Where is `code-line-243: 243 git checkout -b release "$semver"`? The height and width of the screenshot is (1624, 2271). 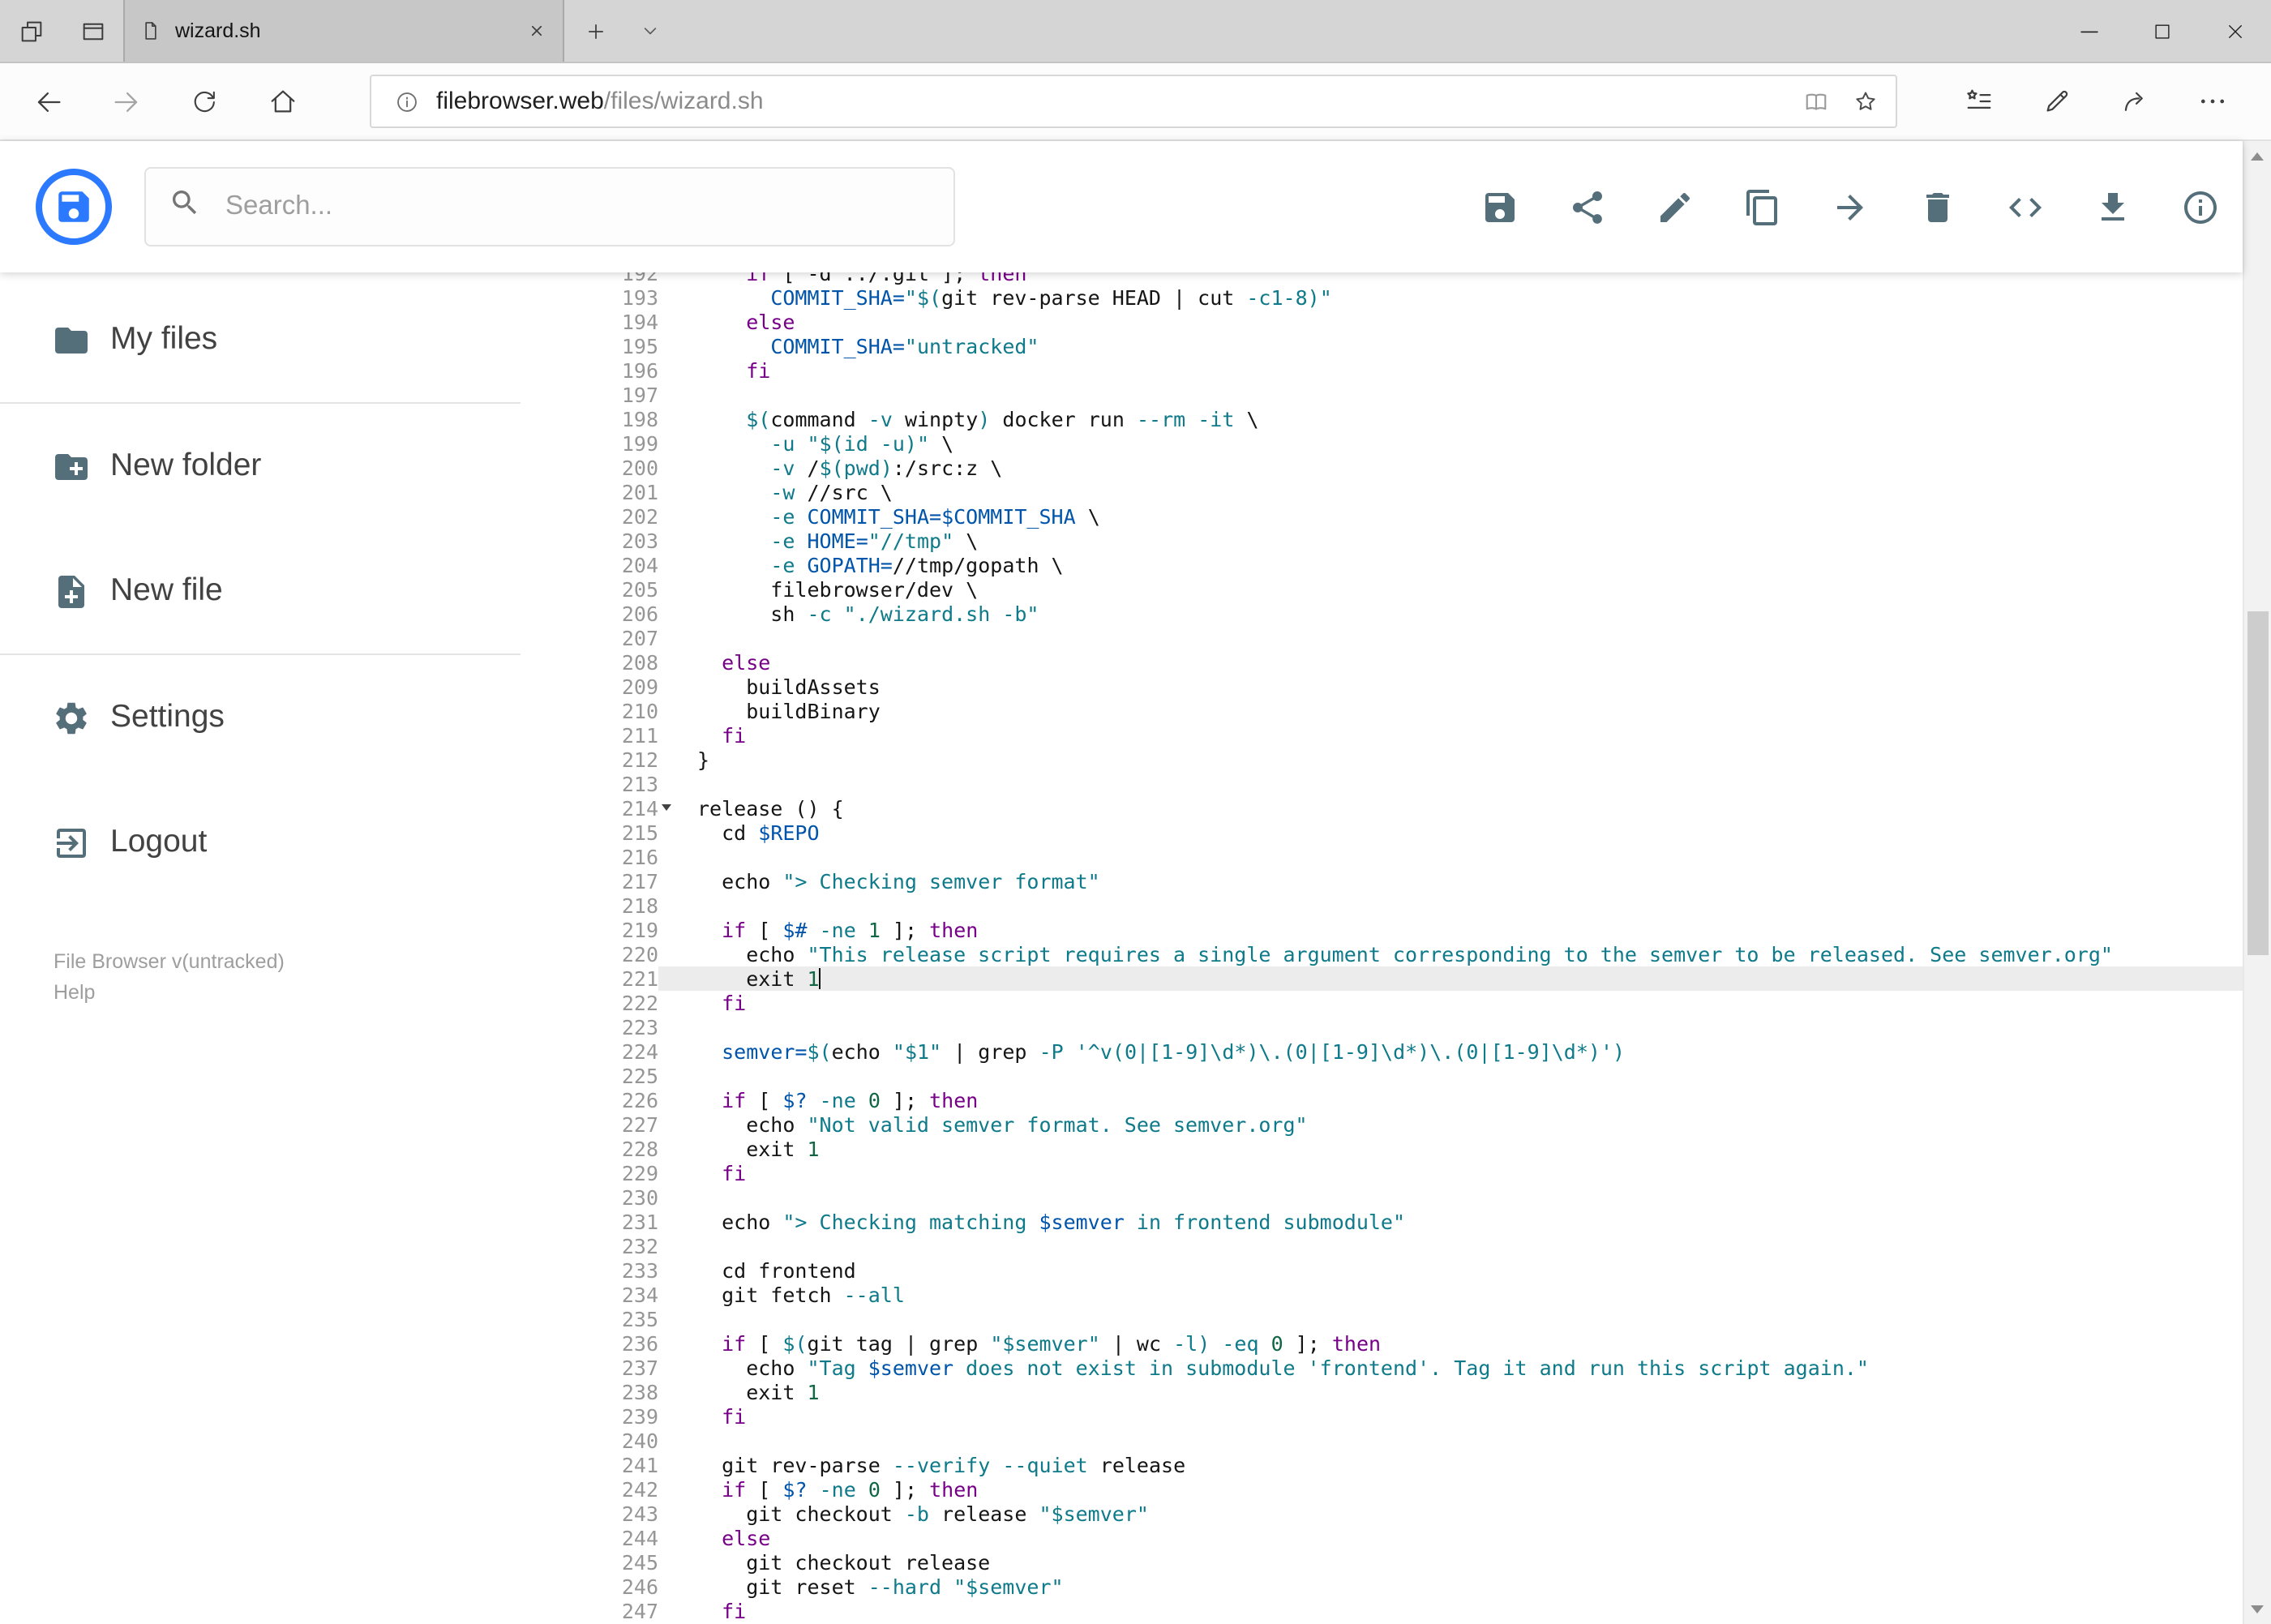 code-line-243: 243 git checkout -b release "$semver" is located at coordinates (1382, 1513).